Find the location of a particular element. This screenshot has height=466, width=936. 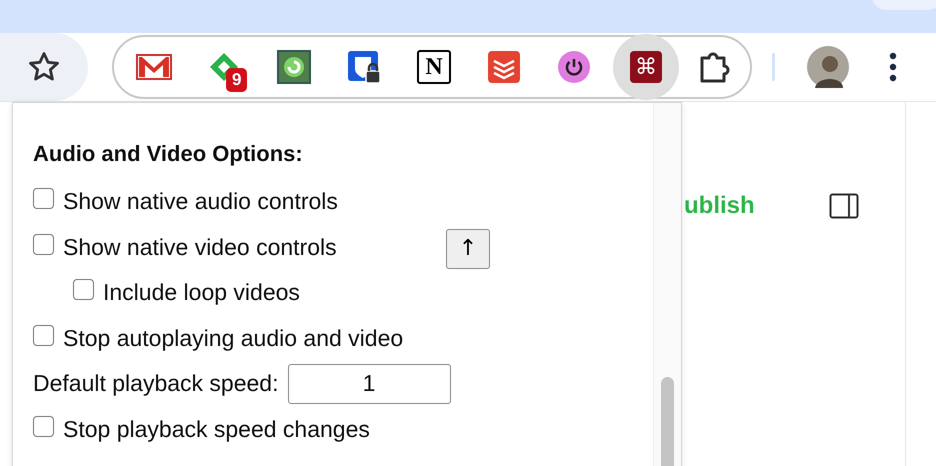

count-badge: 9 is located at coordinates (237, 80).